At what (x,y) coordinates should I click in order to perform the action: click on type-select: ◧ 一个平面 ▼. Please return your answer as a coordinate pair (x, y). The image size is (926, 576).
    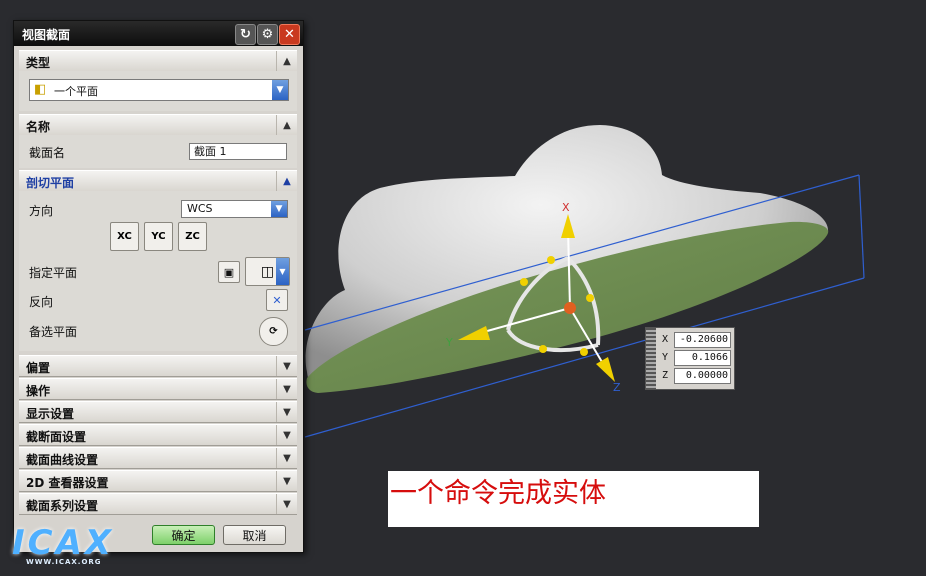
    Looking at the image, I should click on (159, 90).